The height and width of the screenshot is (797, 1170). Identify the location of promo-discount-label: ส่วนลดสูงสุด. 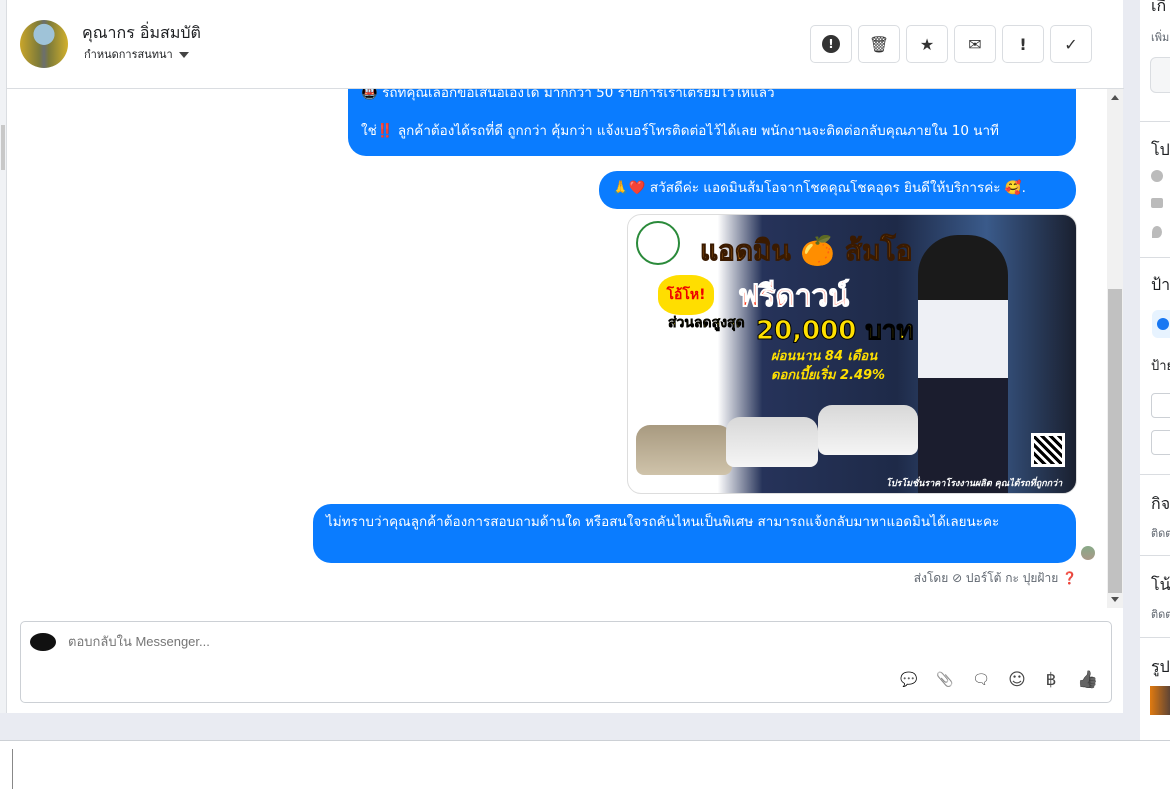
(706, 323).